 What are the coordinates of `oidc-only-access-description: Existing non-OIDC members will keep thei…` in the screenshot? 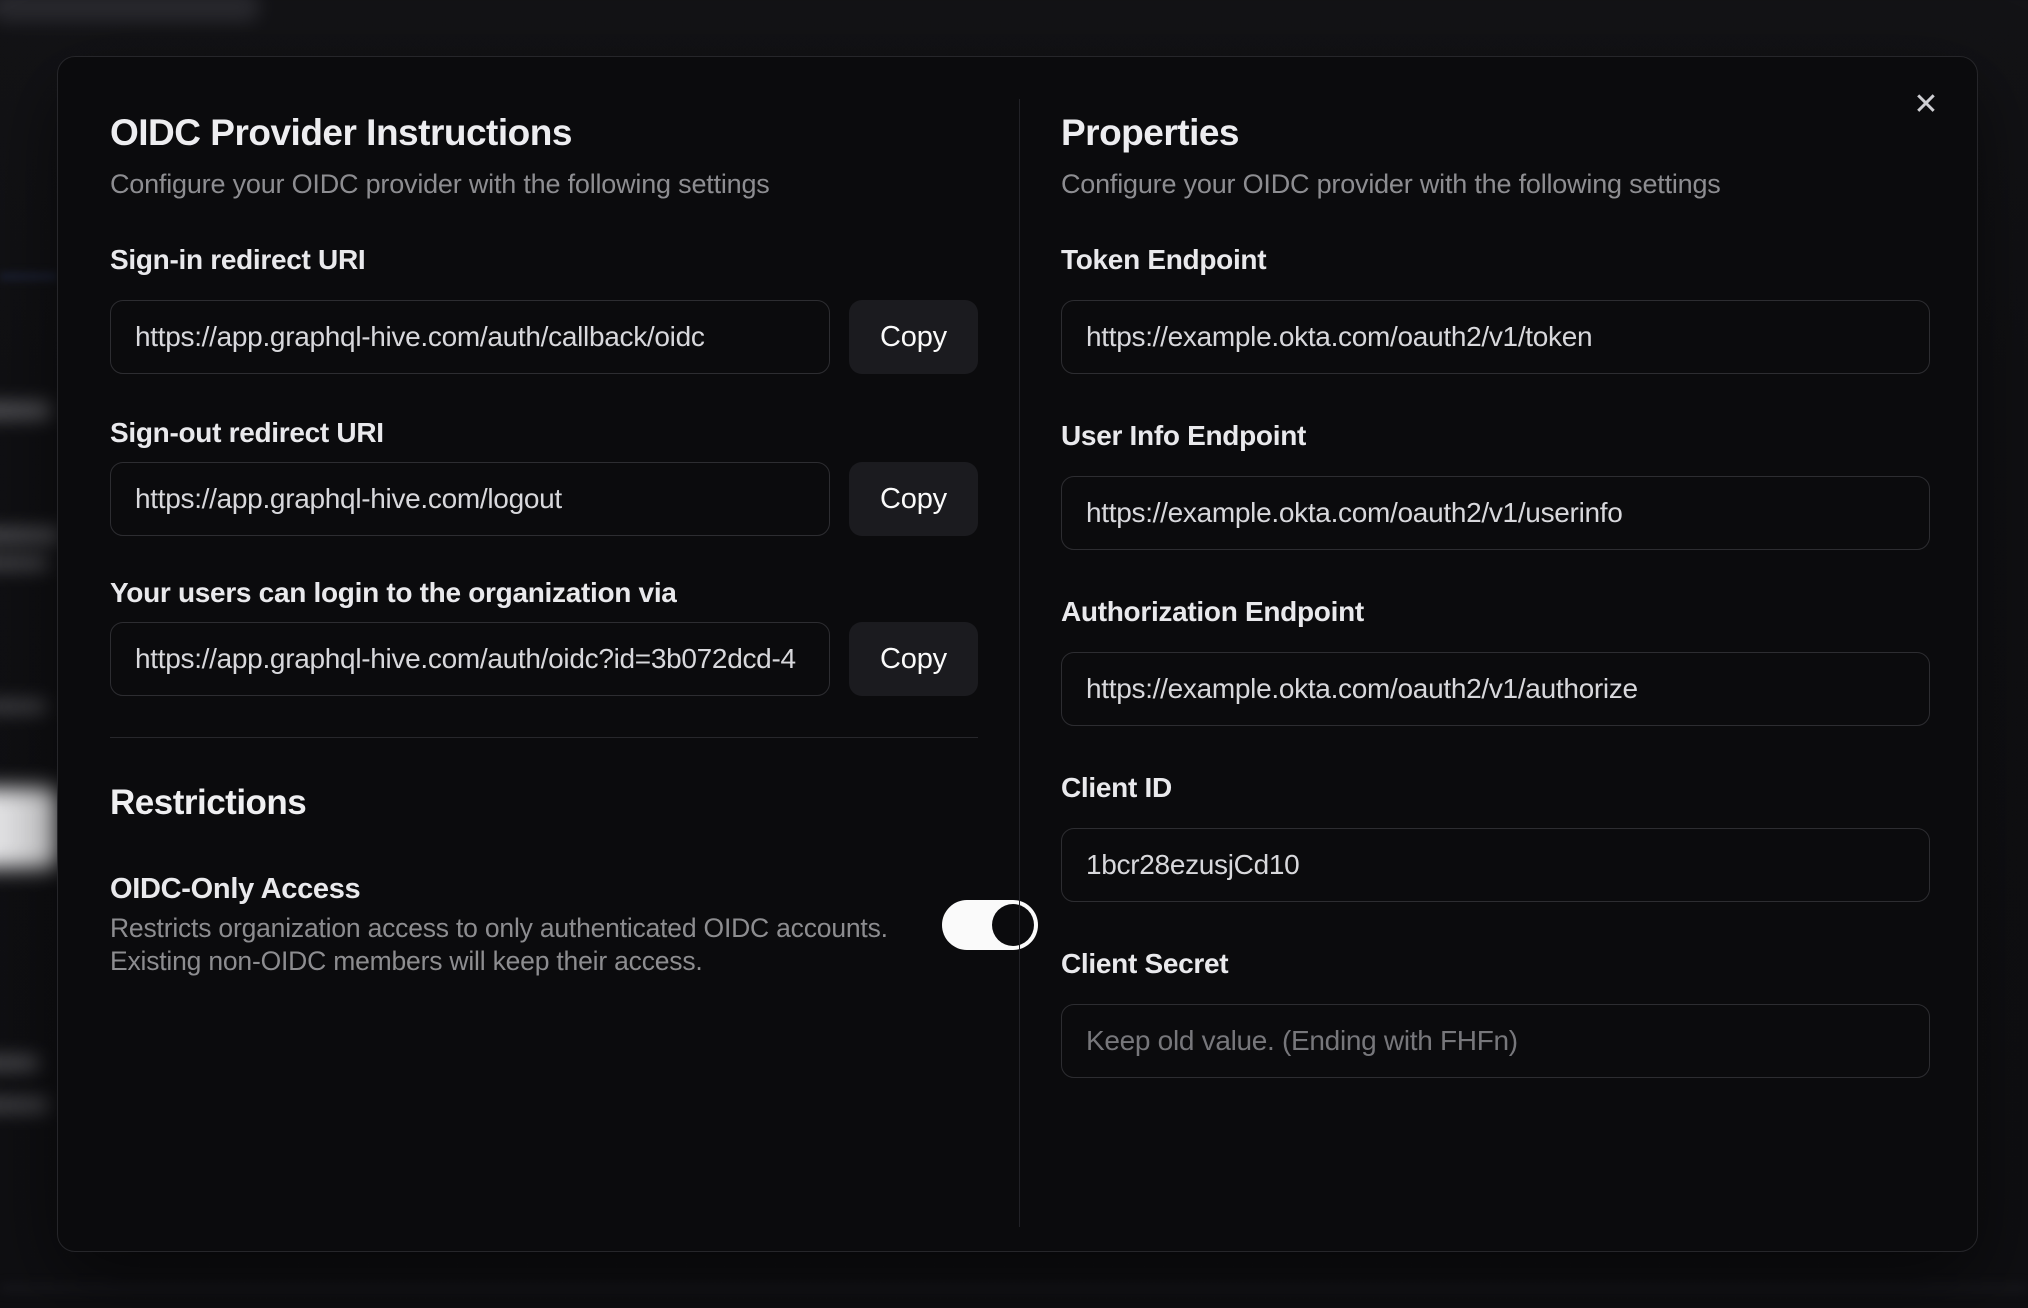 It's located at (406, 961).